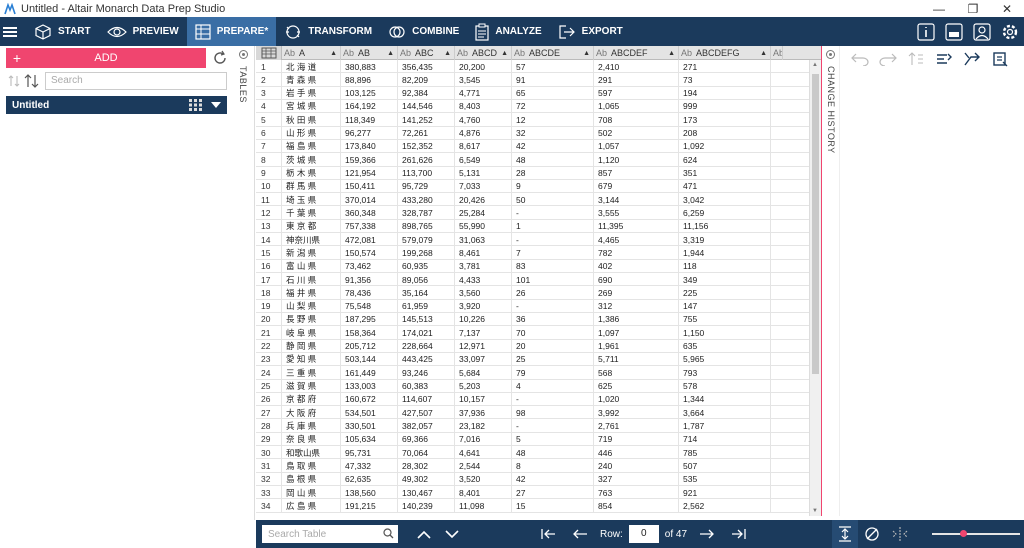 This screenshot has height=548, width=1024. Describe the element at coordinates (725, 413) in the screenshot. I see `table-cell: 3,664` at that location.